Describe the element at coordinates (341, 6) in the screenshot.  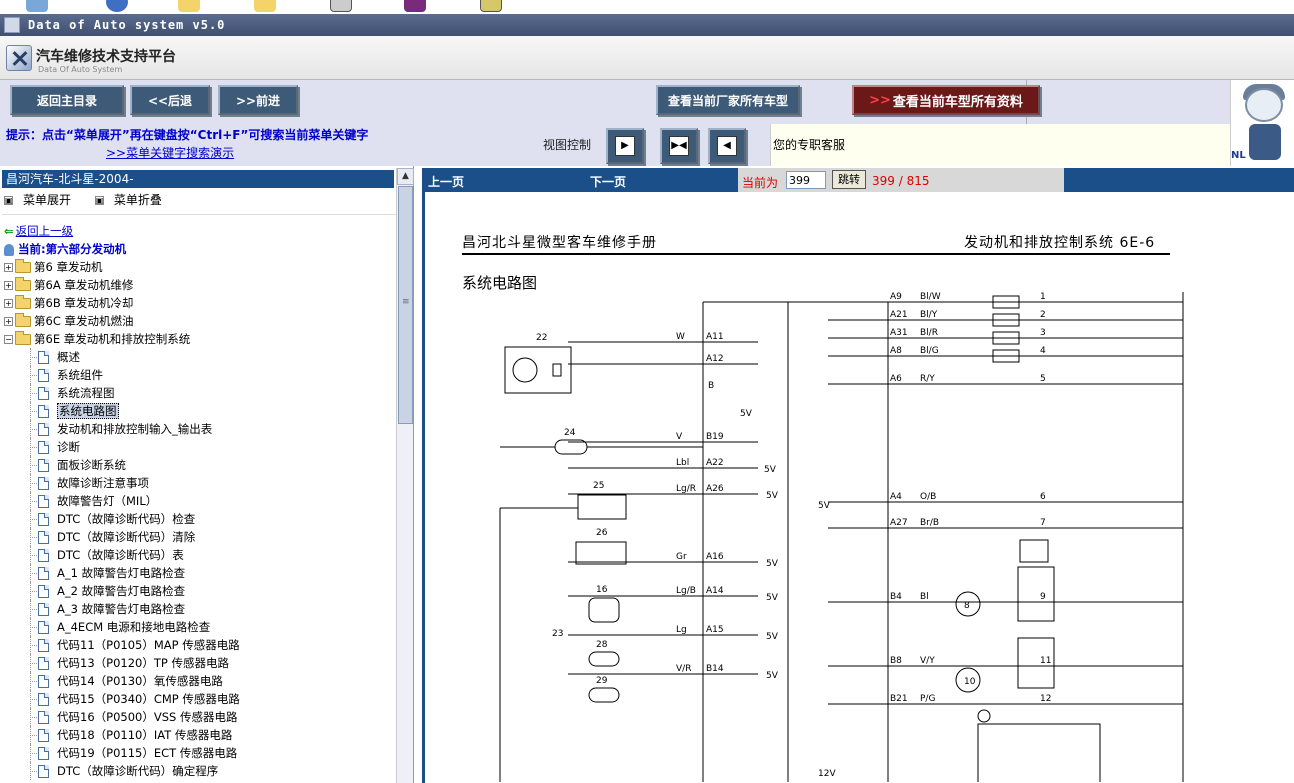
I see `printer-icon` at that location.